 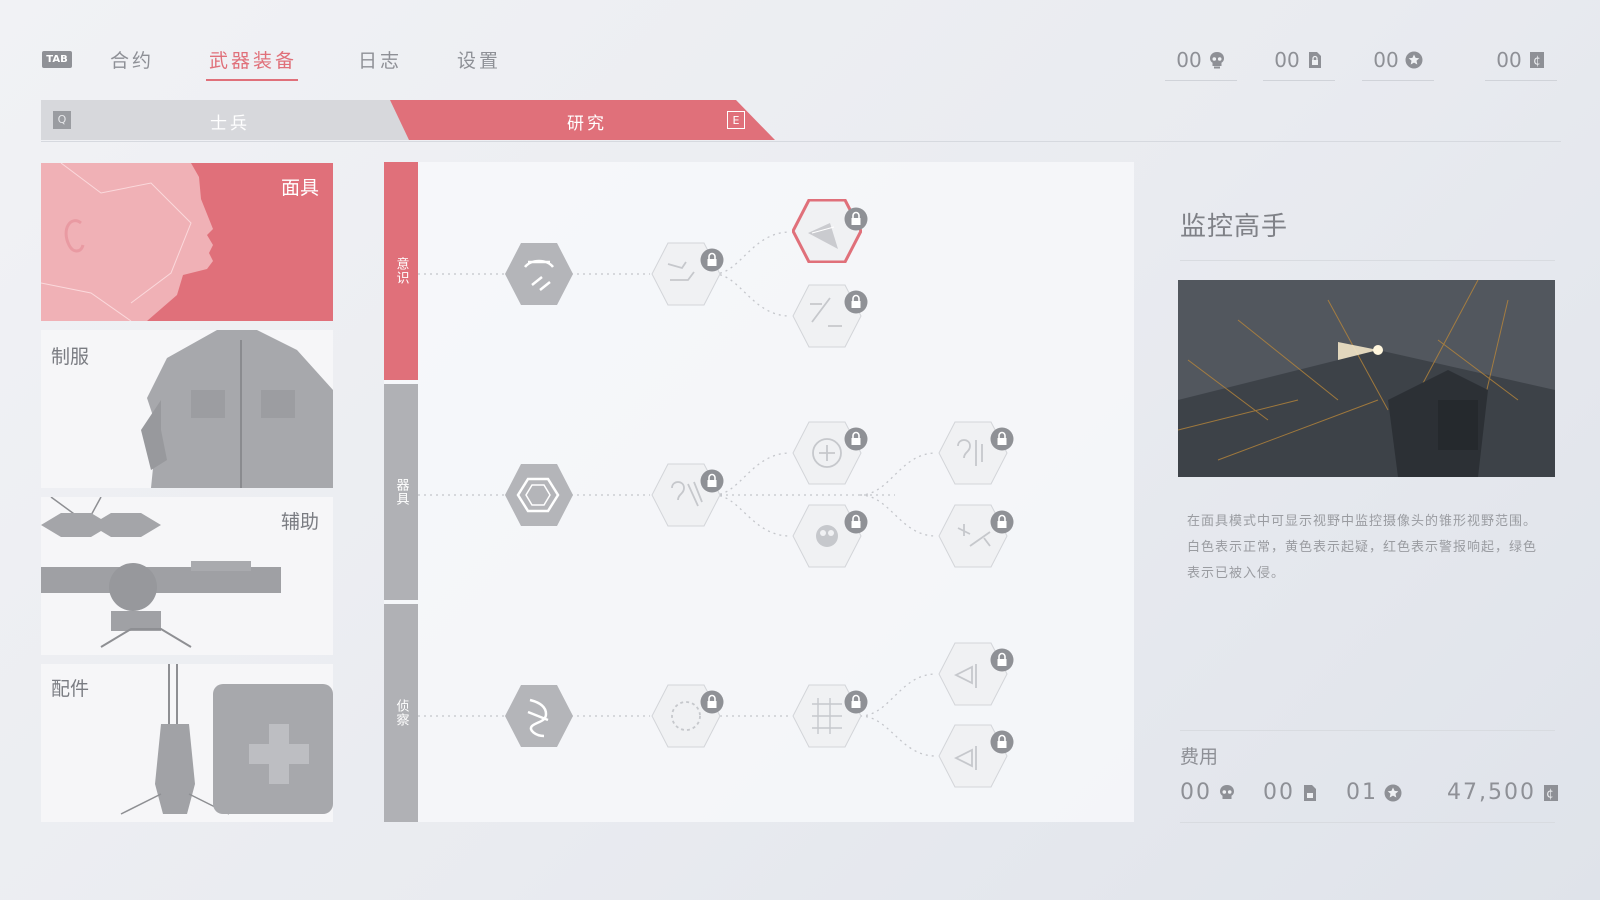 What do you see at coordinates (830, 231) in the screenshot?
I see `skill-node-selected-camera-expert` at bounding box center [830, 231].